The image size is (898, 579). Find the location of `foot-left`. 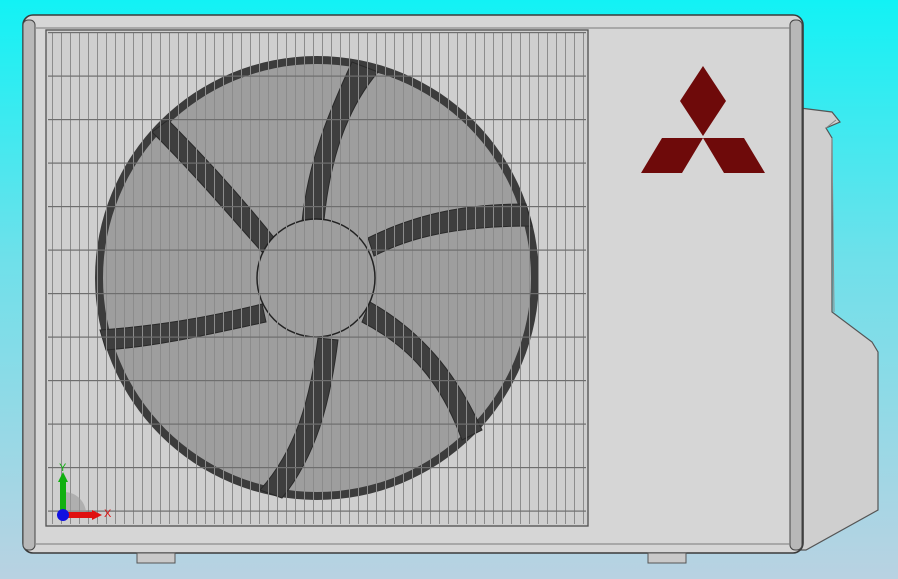

foot-left is located at coordinates (156, 558).